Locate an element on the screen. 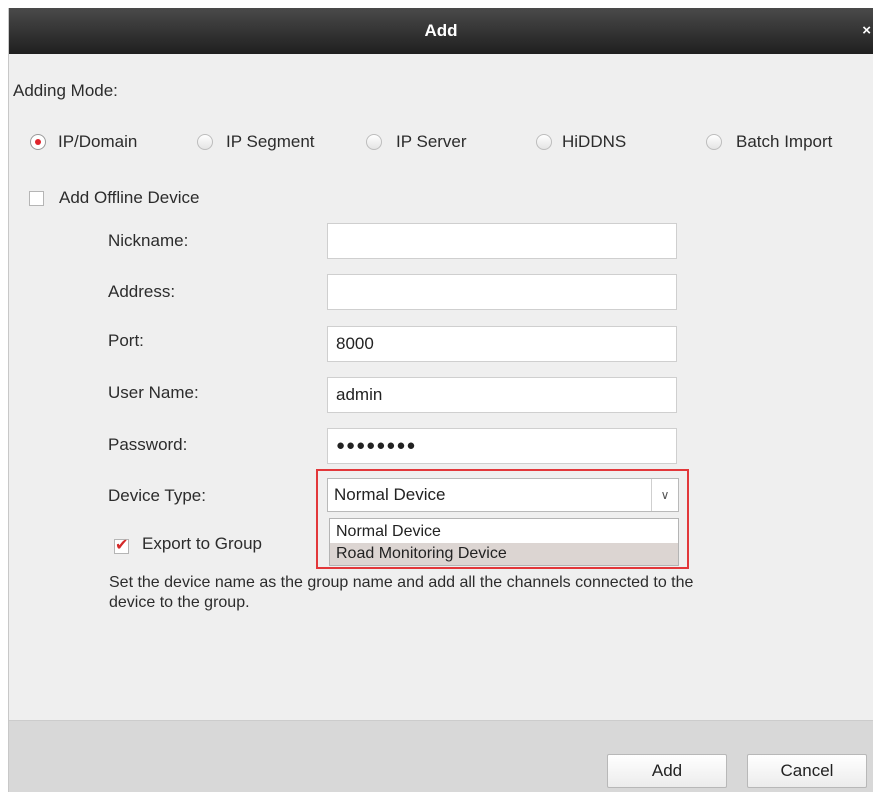  add-offline-device-checkbox is located at coordinates (36, 198).